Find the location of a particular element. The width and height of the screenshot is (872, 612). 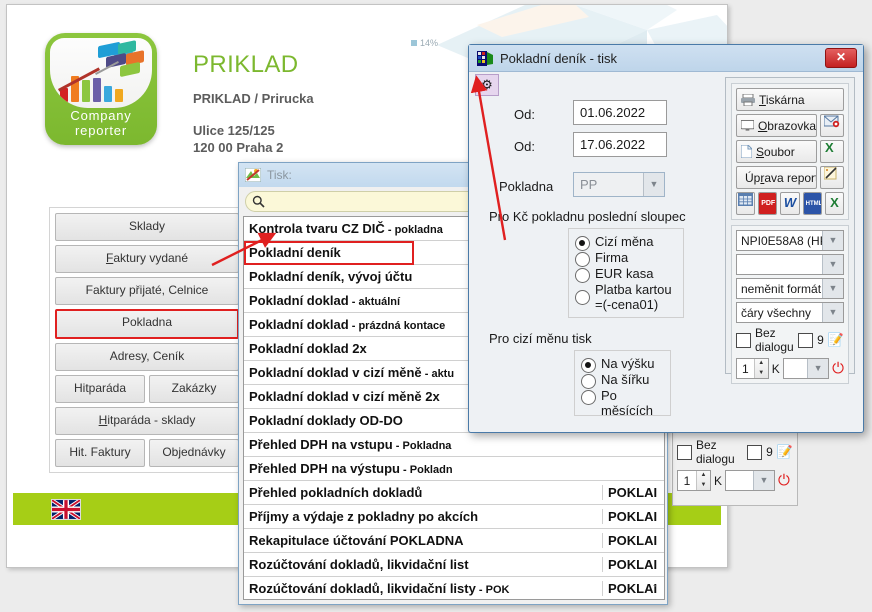

nav-button-faktury-prijate-celnice: Faktury přijaté, Celnice is located at coordinates (147, 291).